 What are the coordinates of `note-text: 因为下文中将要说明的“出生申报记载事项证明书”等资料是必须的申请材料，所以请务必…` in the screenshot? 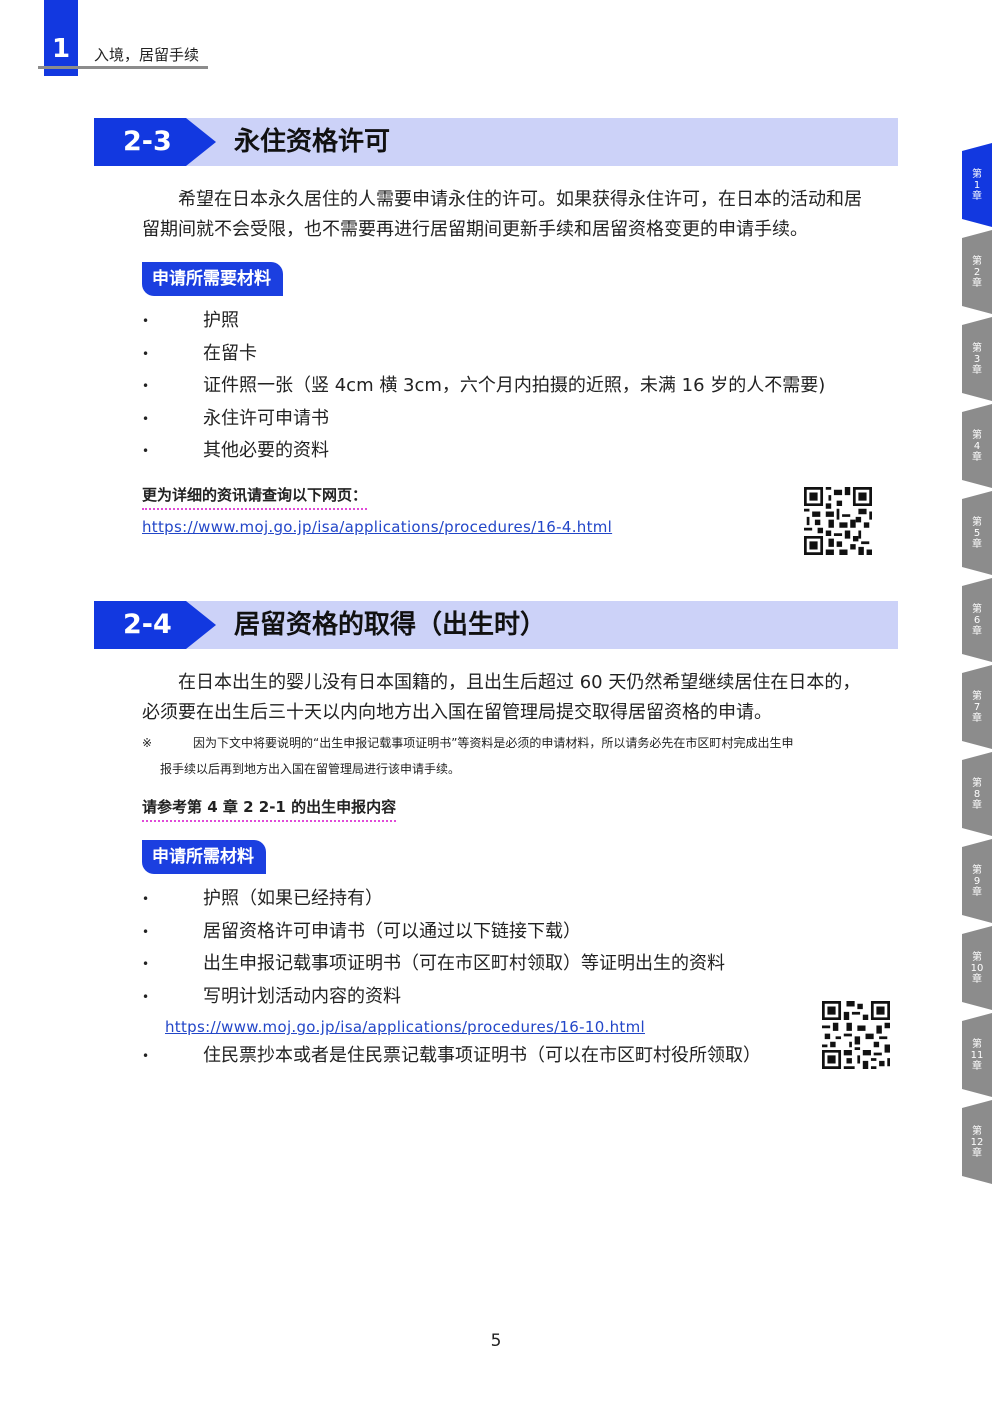 It's located at (530, 756).